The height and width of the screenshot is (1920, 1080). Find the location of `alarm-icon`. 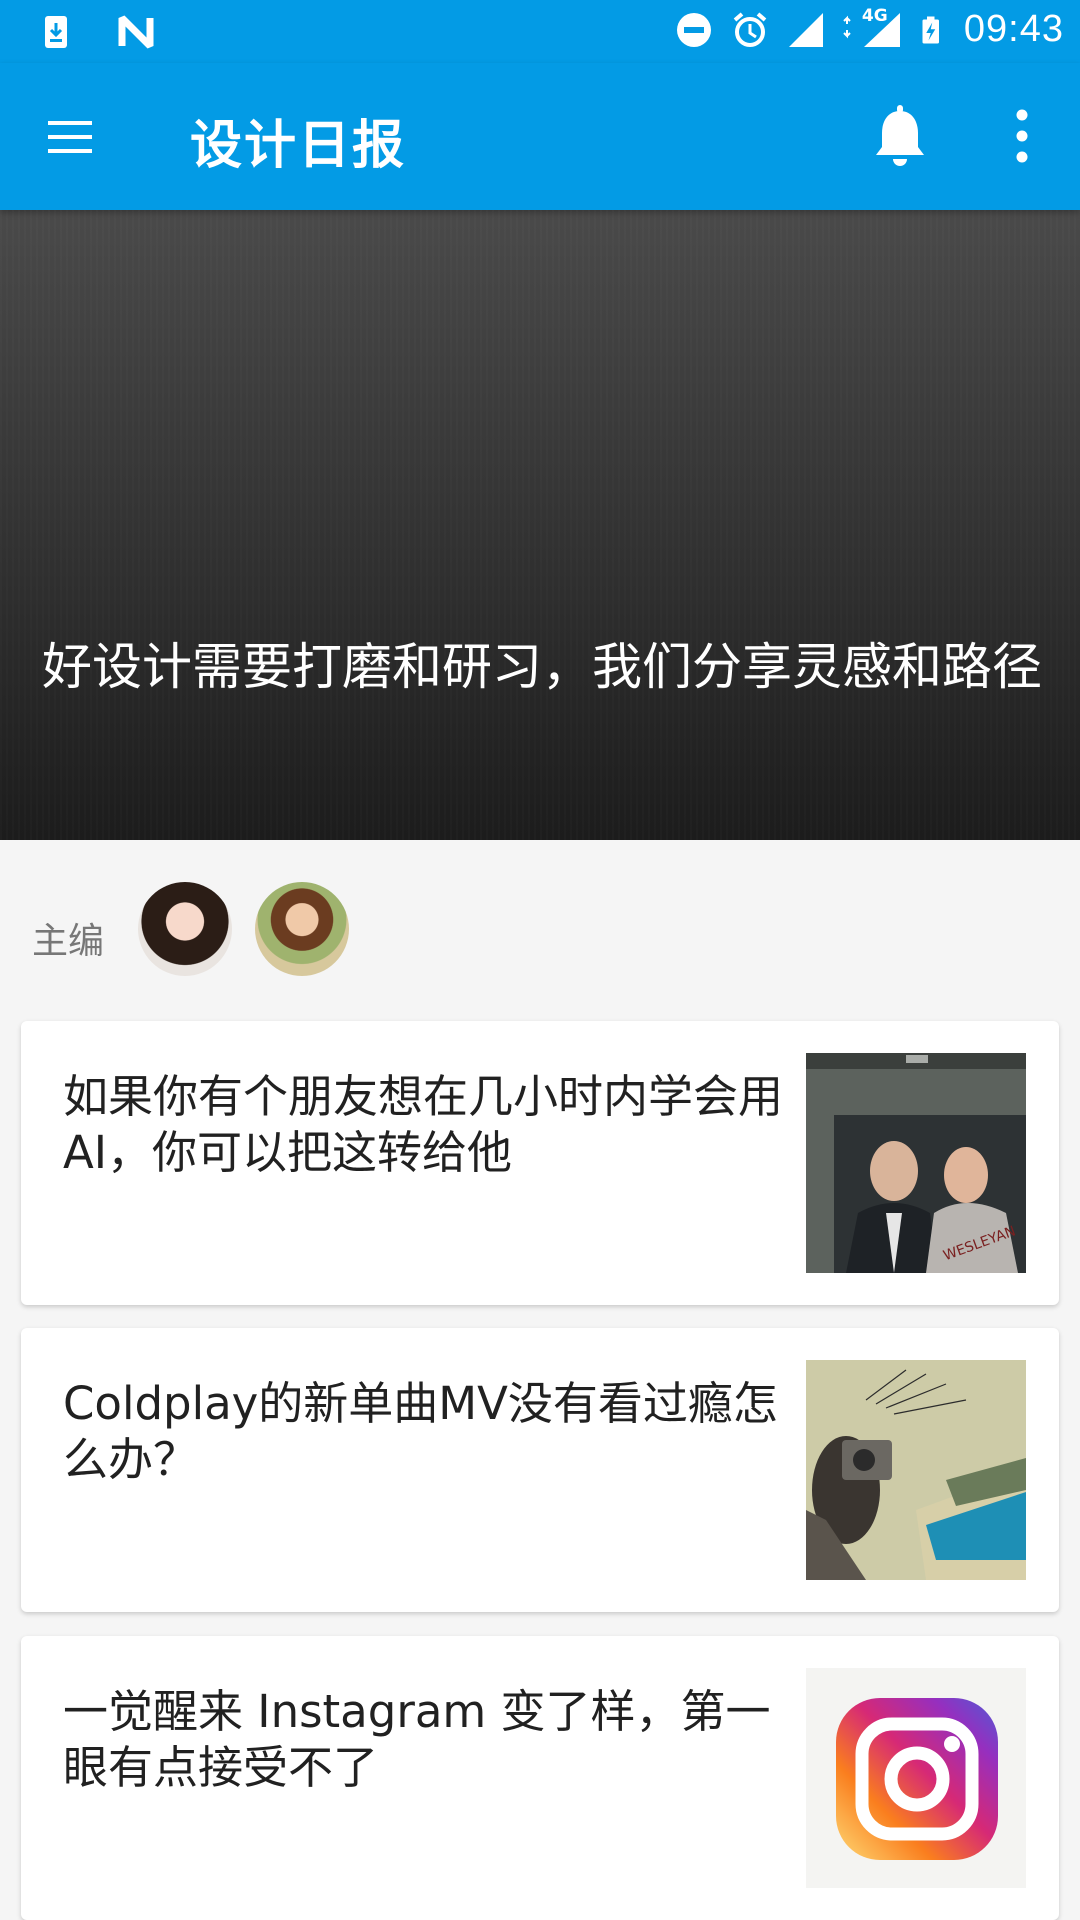

alarm-icon is located at coordinates (750, 29).